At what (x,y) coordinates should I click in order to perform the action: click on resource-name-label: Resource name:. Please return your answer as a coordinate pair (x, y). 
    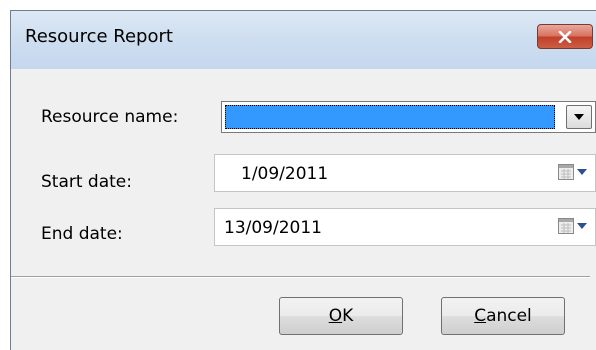
    Looking at the image, I should click on (110, 117).